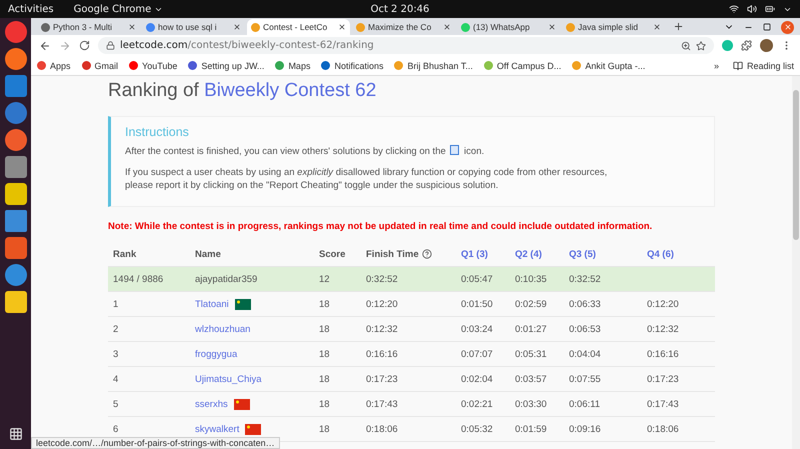 This screenshot has height=449, width=800. What do you see at coordinates (488, 254) in the screenshot?
I see `column-header: Q1 (3)` at bounding box center [488, 254].